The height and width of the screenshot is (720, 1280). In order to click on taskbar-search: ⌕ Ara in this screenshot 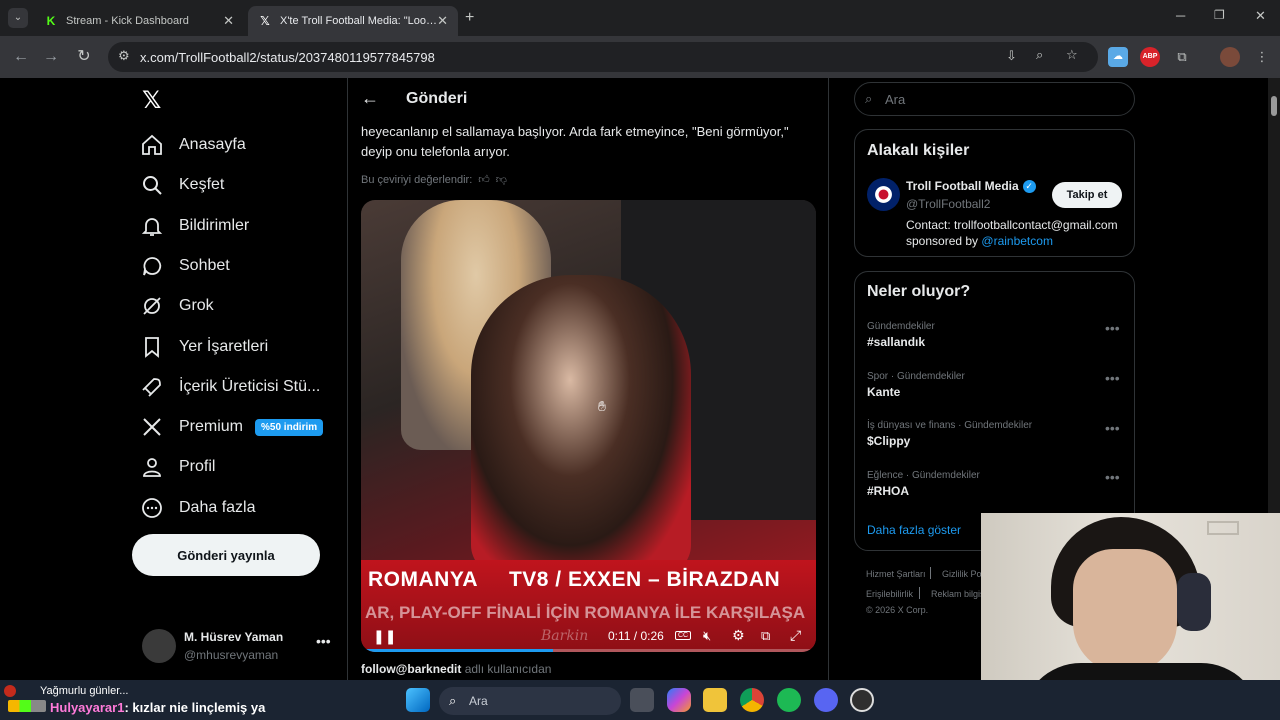, I will do `click(530, 701)`.